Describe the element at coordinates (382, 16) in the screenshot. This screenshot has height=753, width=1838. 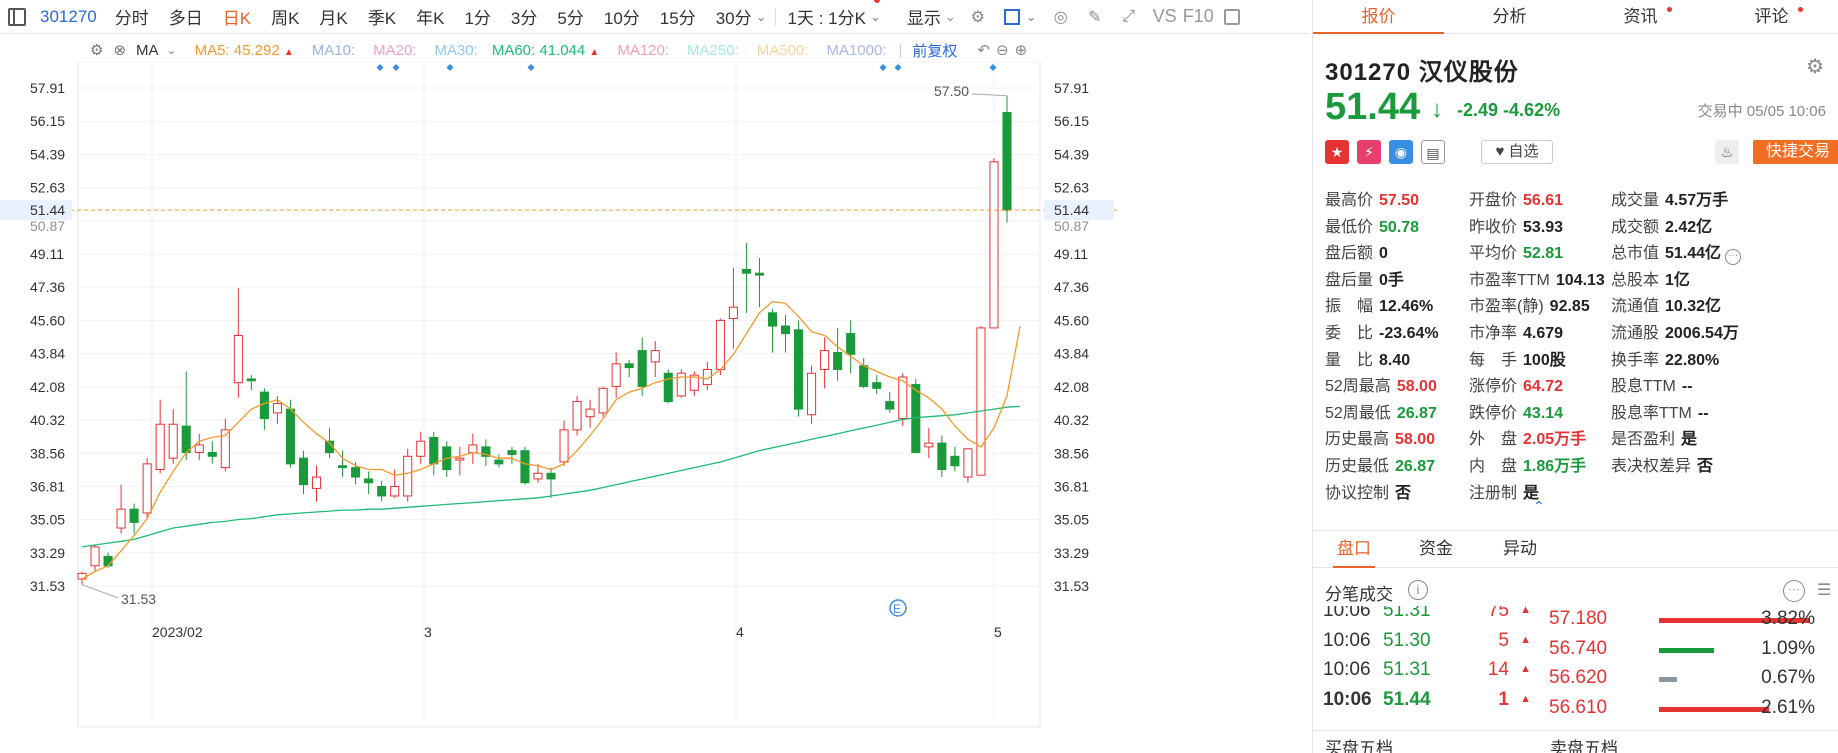
I see `tab-timeframe-quarterly: 季K` at that location.